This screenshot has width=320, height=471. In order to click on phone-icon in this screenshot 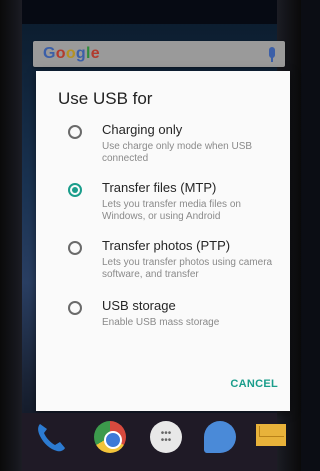, I will do `click(51, 437)`.